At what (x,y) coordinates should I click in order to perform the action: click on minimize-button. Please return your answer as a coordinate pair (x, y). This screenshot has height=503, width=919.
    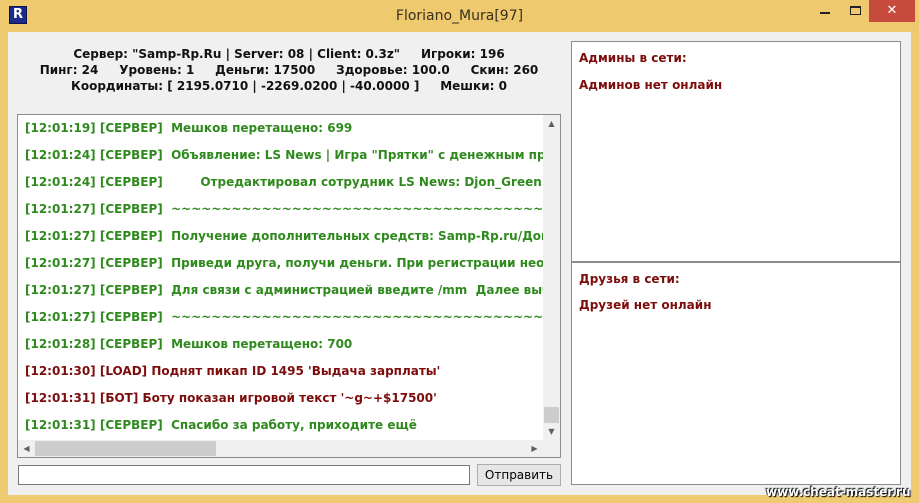
    Looking at the image, I should click on (825, 11).